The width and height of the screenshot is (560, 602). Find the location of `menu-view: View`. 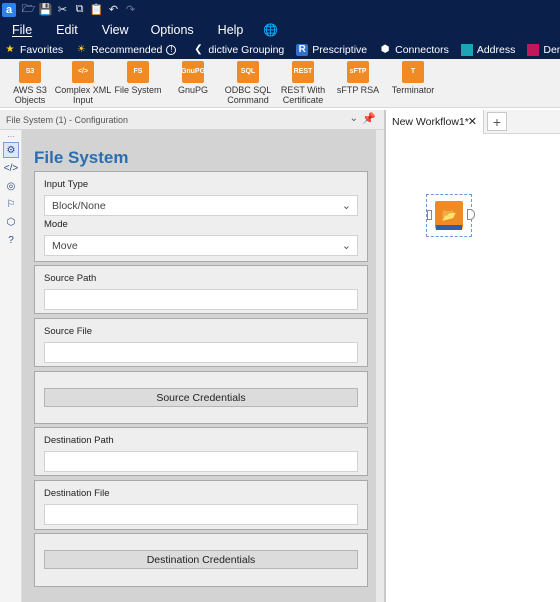

menu-view: View is located at coordinates (115, 30).